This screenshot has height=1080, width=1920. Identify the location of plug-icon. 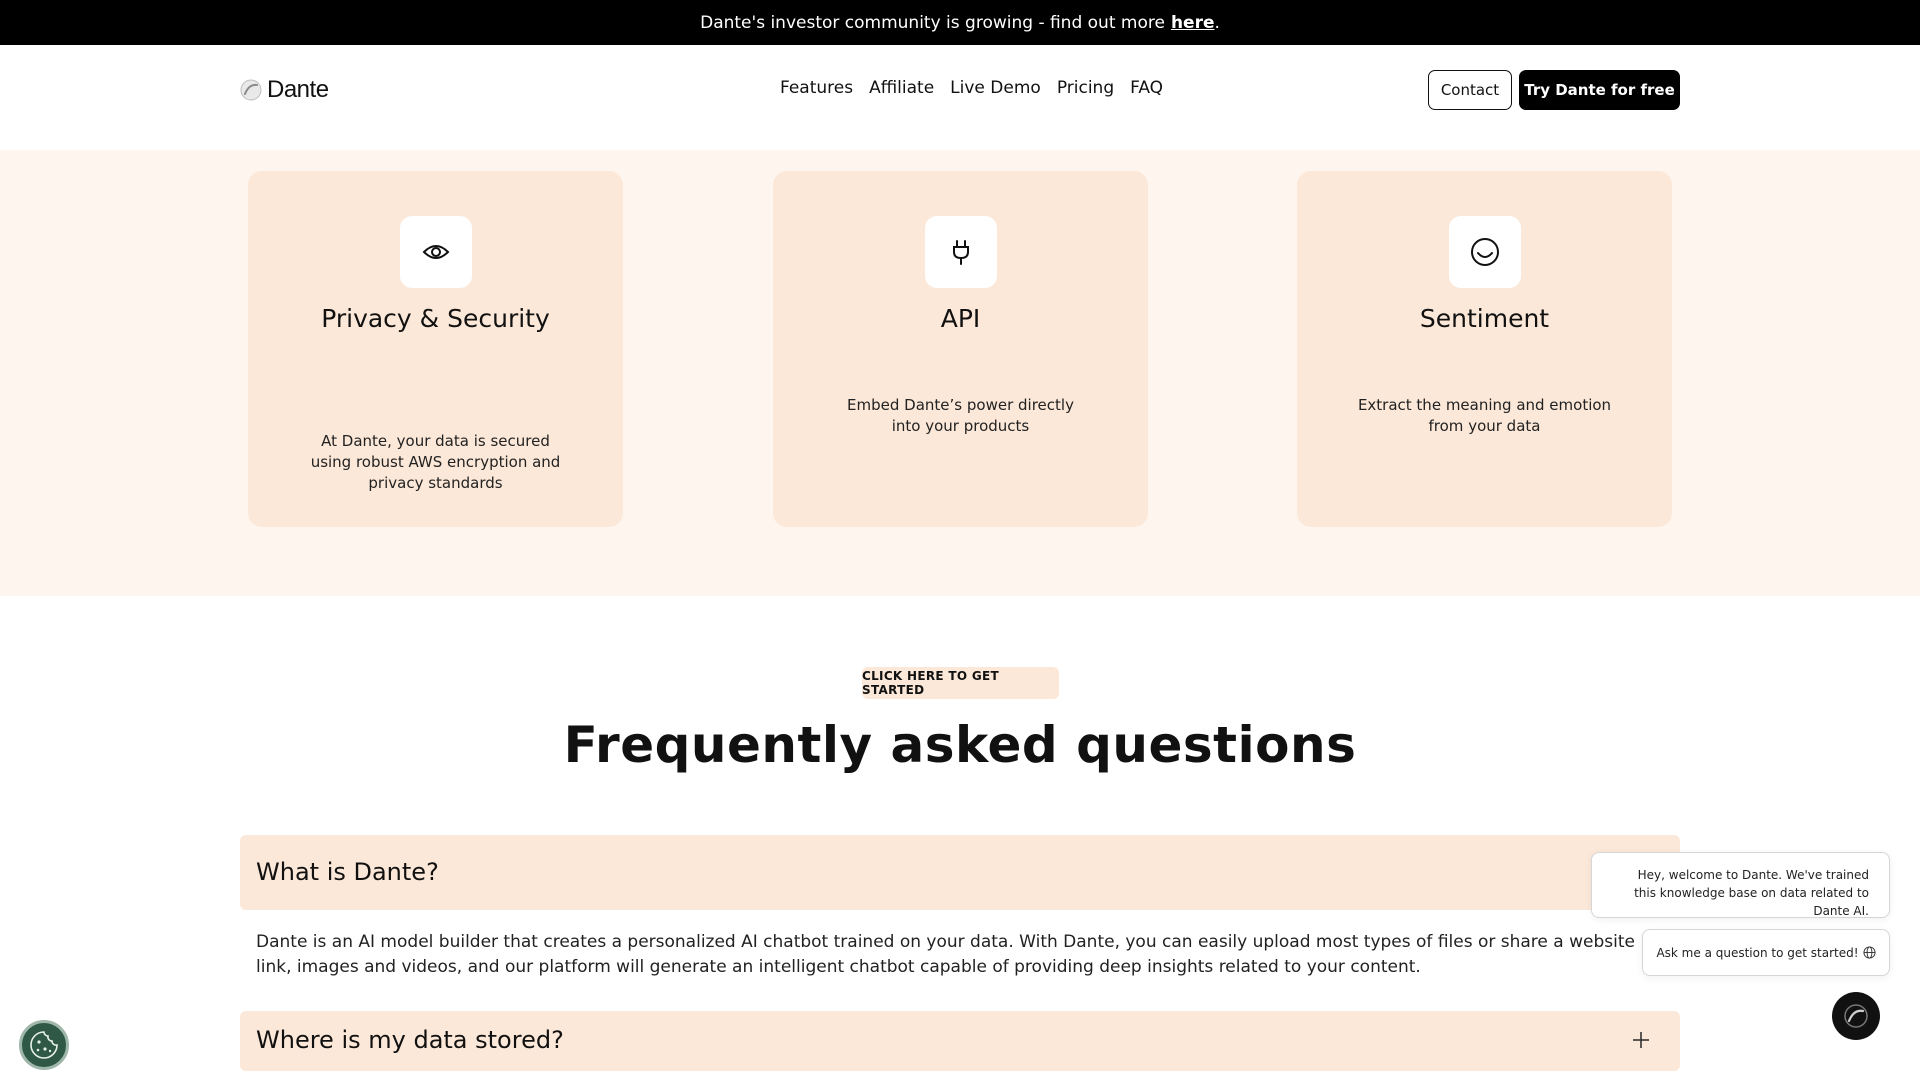
(961, 252).